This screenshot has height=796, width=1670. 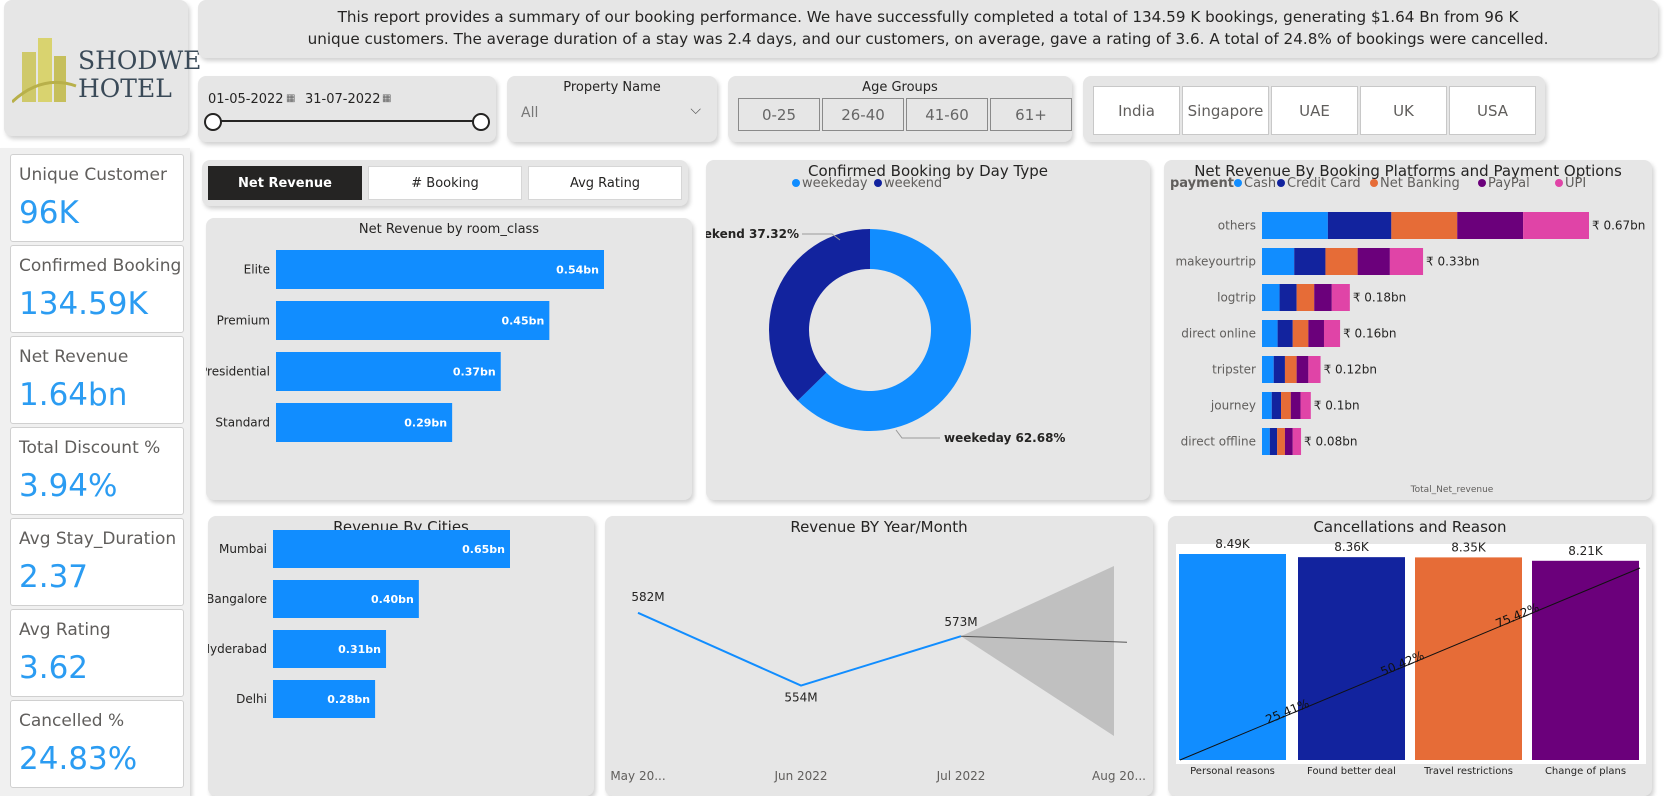 What do you see at coordinates (612, 87) in the screenshot?
I see `property-label: Property Name` at bounding box center [612, 87].